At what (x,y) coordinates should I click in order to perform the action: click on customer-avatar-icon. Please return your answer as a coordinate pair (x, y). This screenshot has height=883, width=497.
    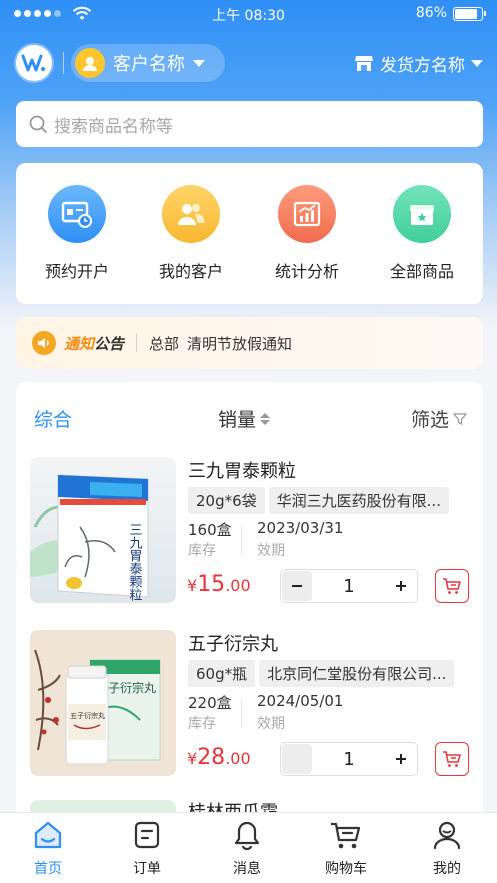
    Looking at the image, I should click on (90, 63).